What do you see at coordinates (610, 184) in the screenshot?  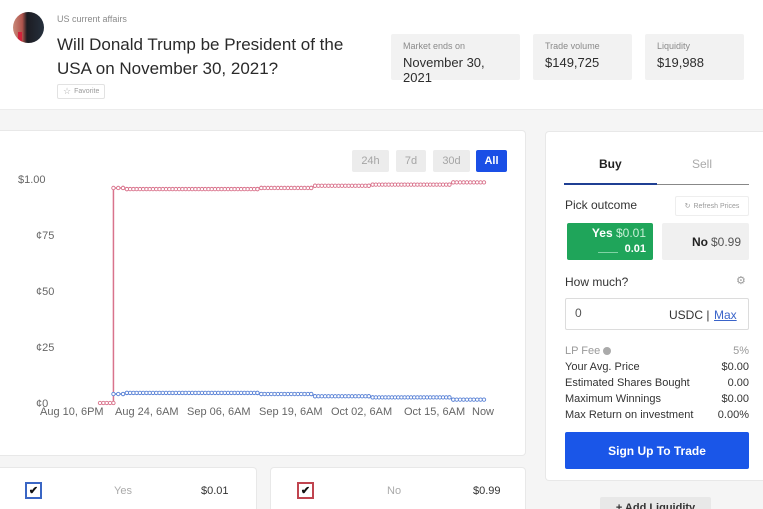 I see `active-tab-indicator` at bounding box center [610, 184].